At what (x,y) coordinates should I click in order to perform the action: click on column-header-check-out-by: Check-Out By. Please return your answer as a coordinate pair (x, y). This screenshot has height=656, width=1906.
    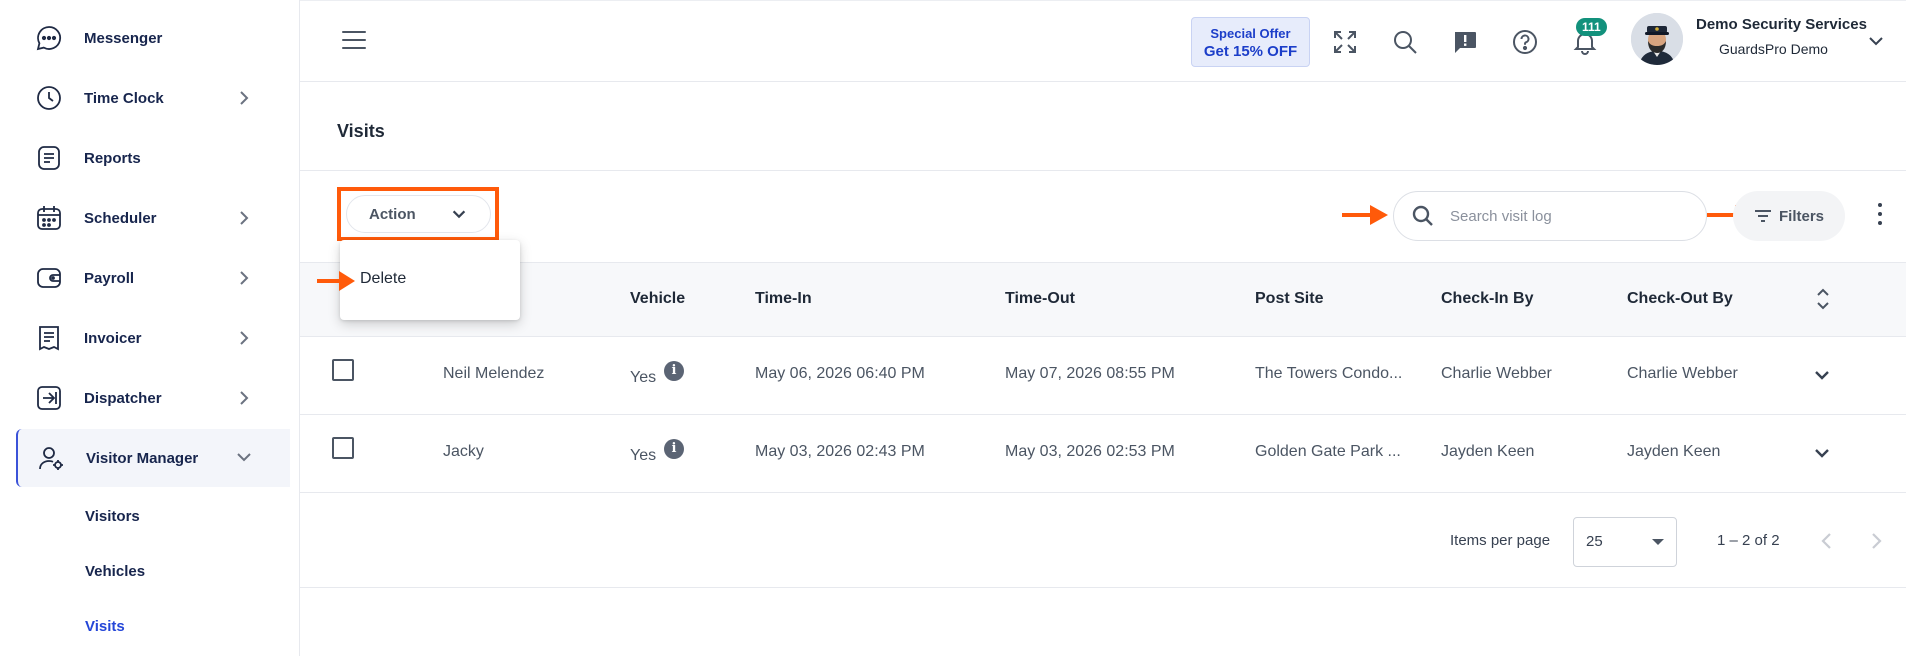
    Looking at the image, I should click on (1680, 298).